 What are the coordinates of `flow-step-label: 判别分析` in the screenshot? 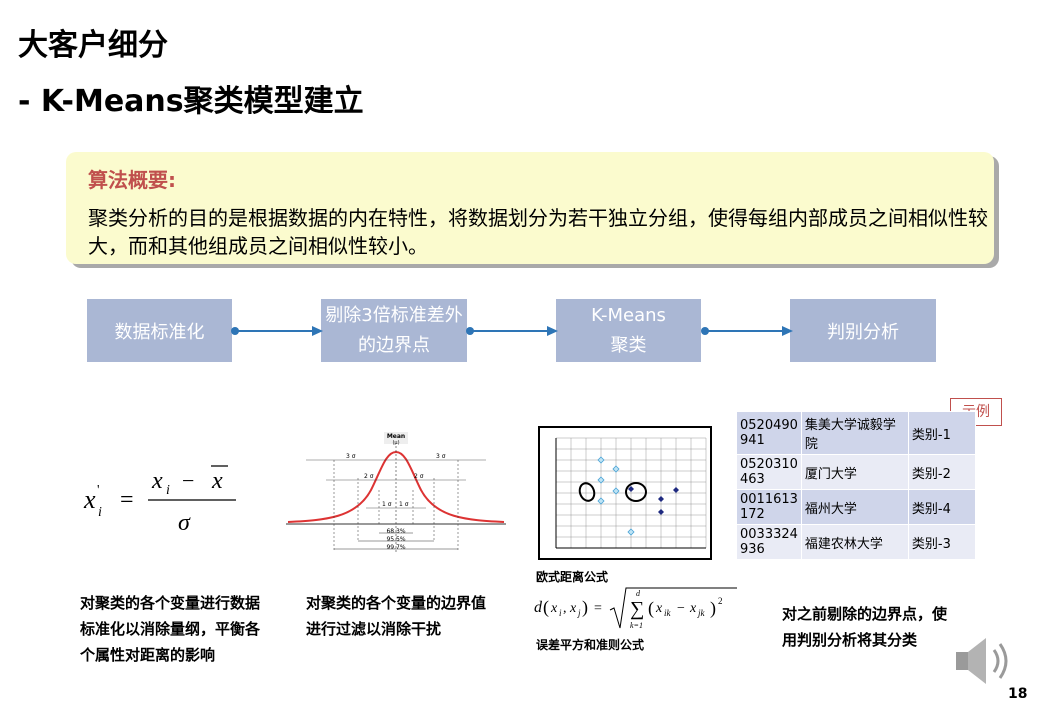 It's located at (863, 332).